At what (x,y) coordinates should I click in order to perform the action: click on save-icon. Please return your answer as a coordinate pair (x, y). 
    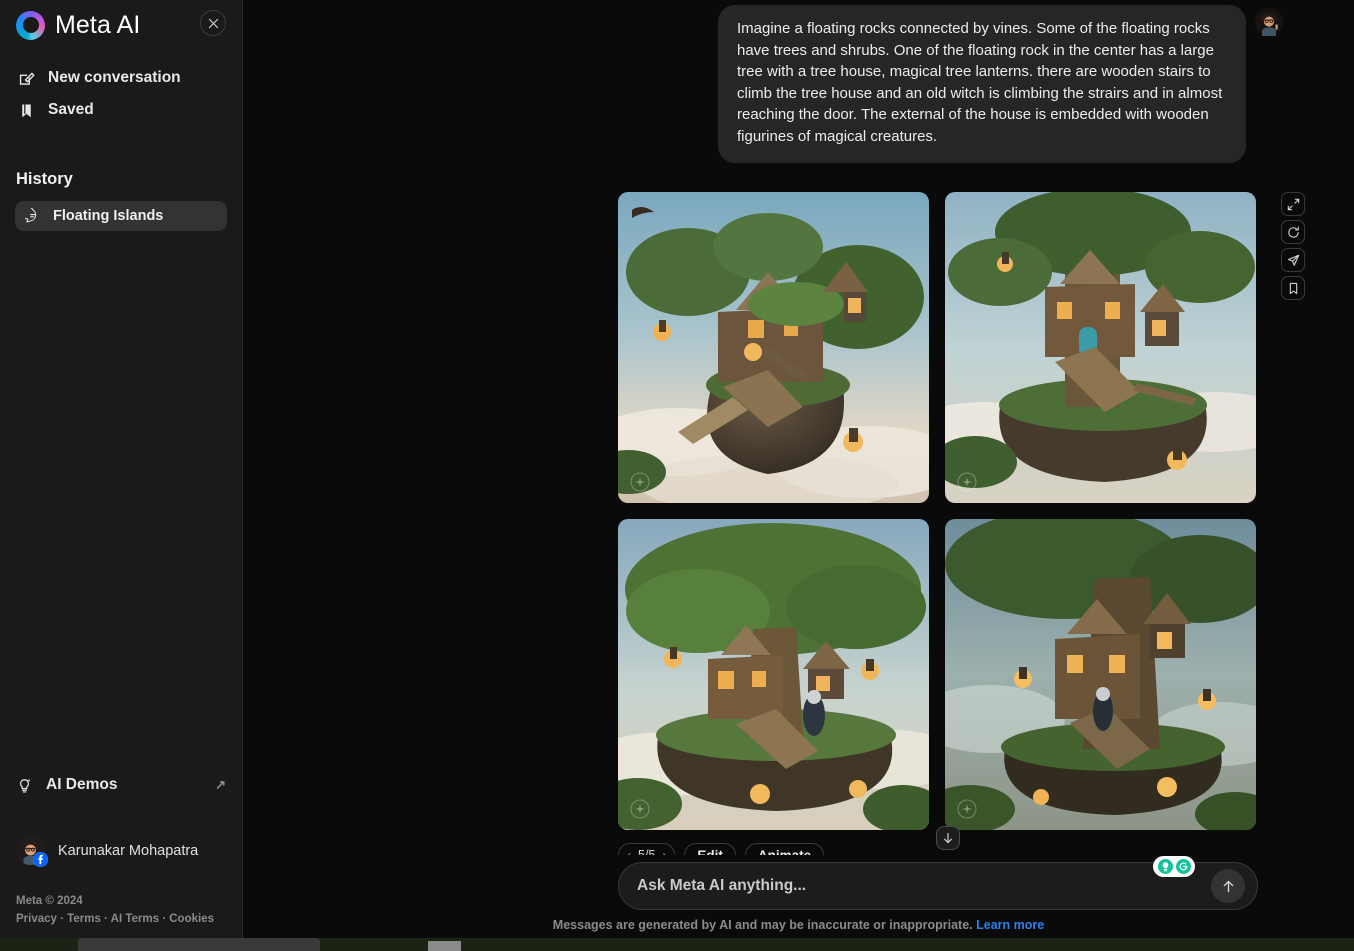
    Looking at the image, I should click on (1293, 288).